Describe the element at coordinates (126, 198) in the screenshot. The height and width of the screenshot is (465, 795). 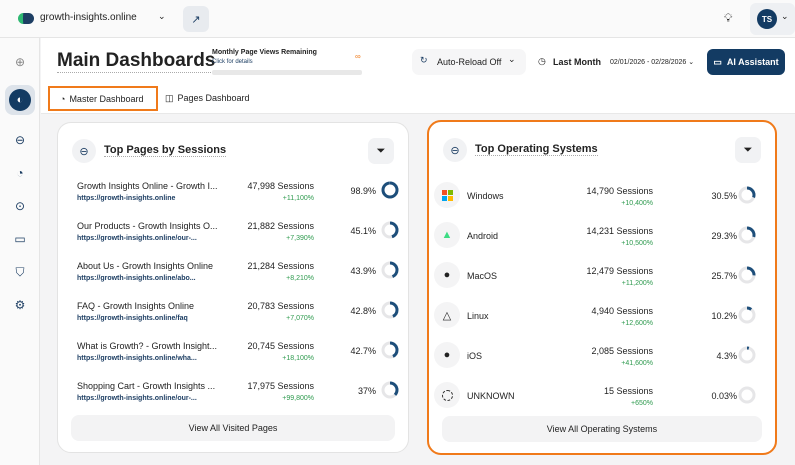
I see `page-url: https://growth-insights.online` at that location.